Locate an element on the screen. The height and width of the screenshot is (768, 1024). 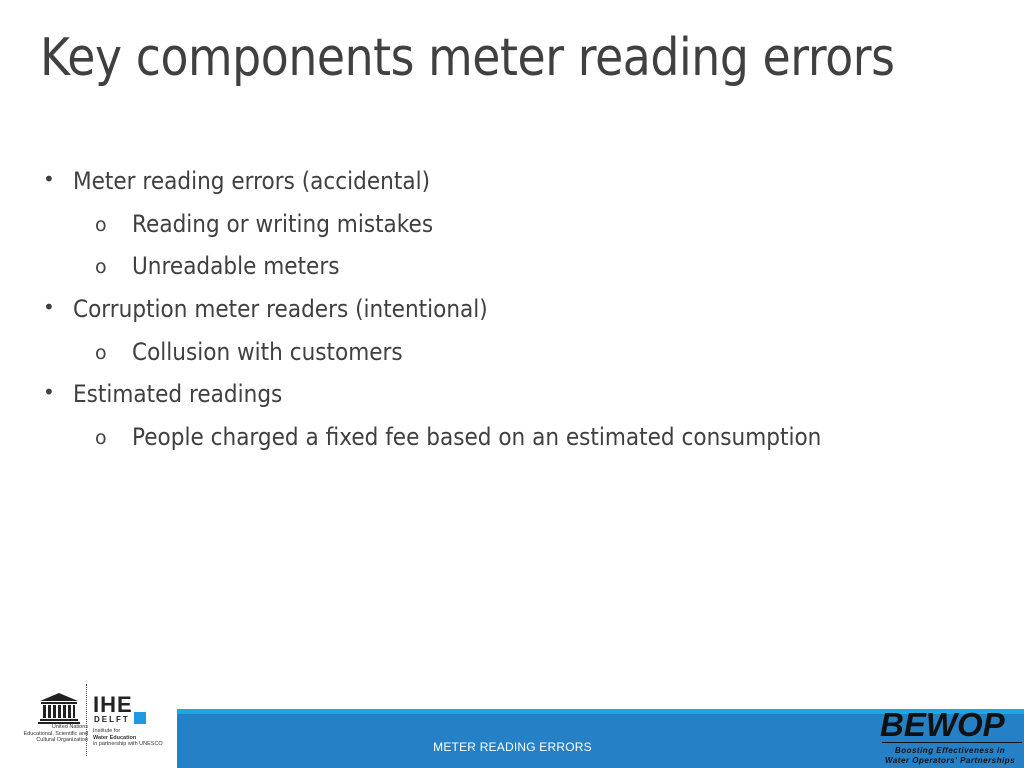
sub-bullet-text: Unreadable meters is located at coordinates (236, 266).